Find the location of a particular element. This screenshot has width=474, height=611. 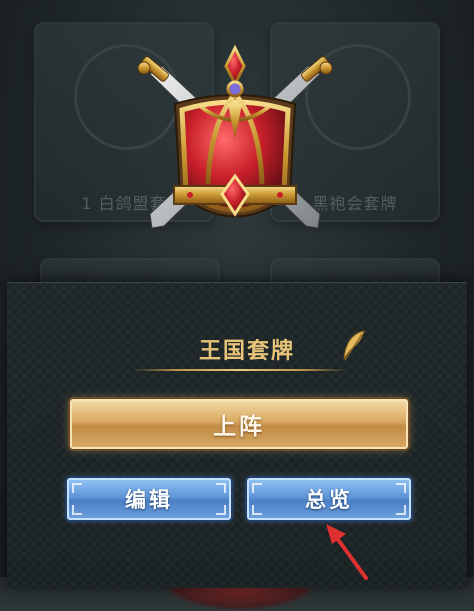

edit-button-label: 编辑 is located at coordinates (149, 500).